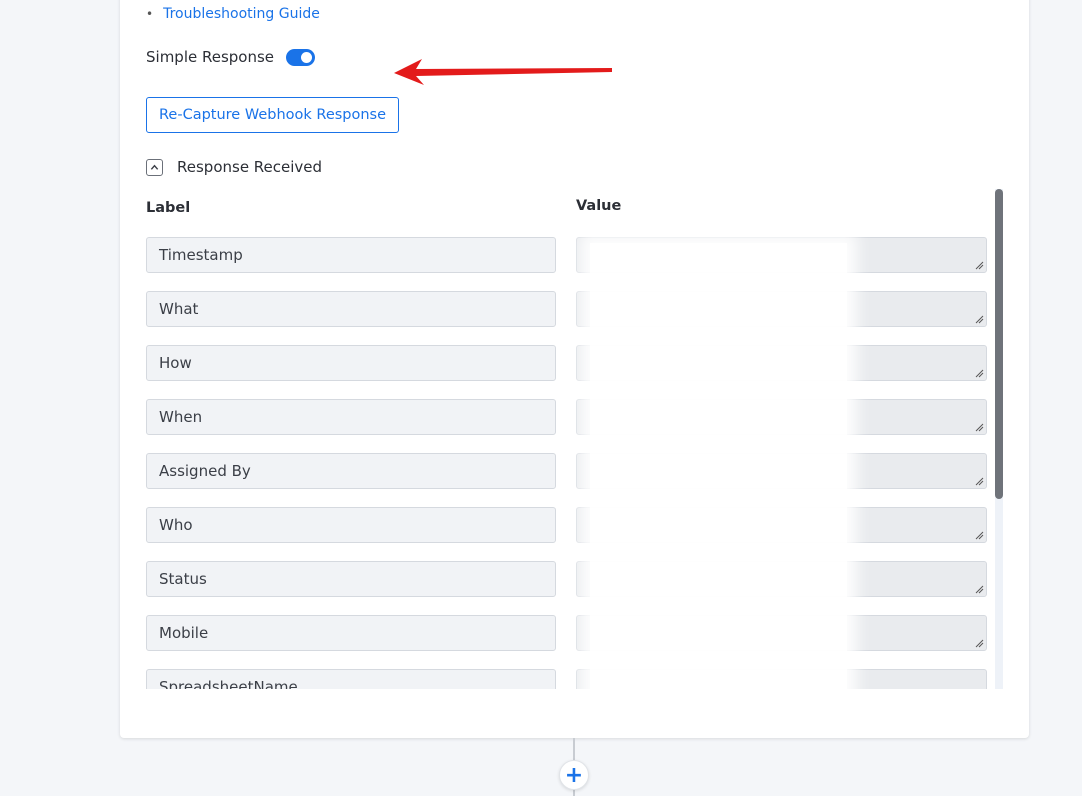  Describe the element at coordinates (351, 363) in the screenshot. I see `label-field: How` at that location.